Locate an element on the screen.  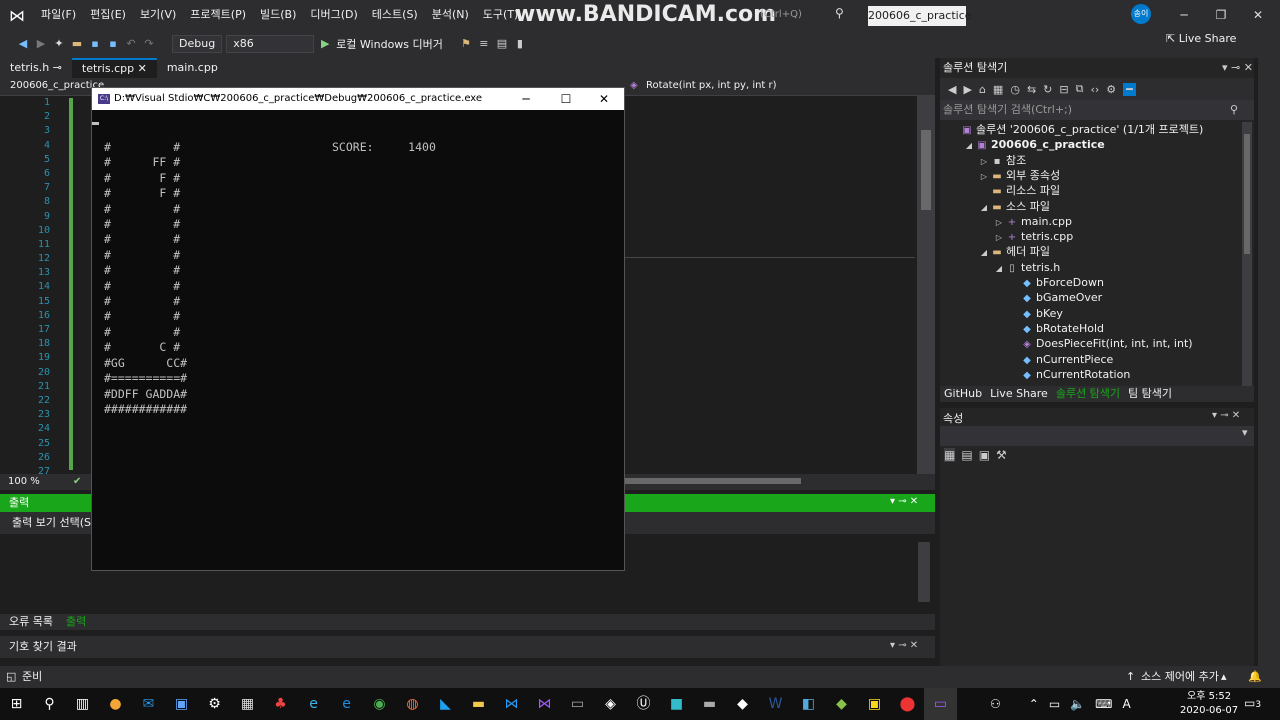
maximize-button: ❐ is located at coordinates (1221, 15).